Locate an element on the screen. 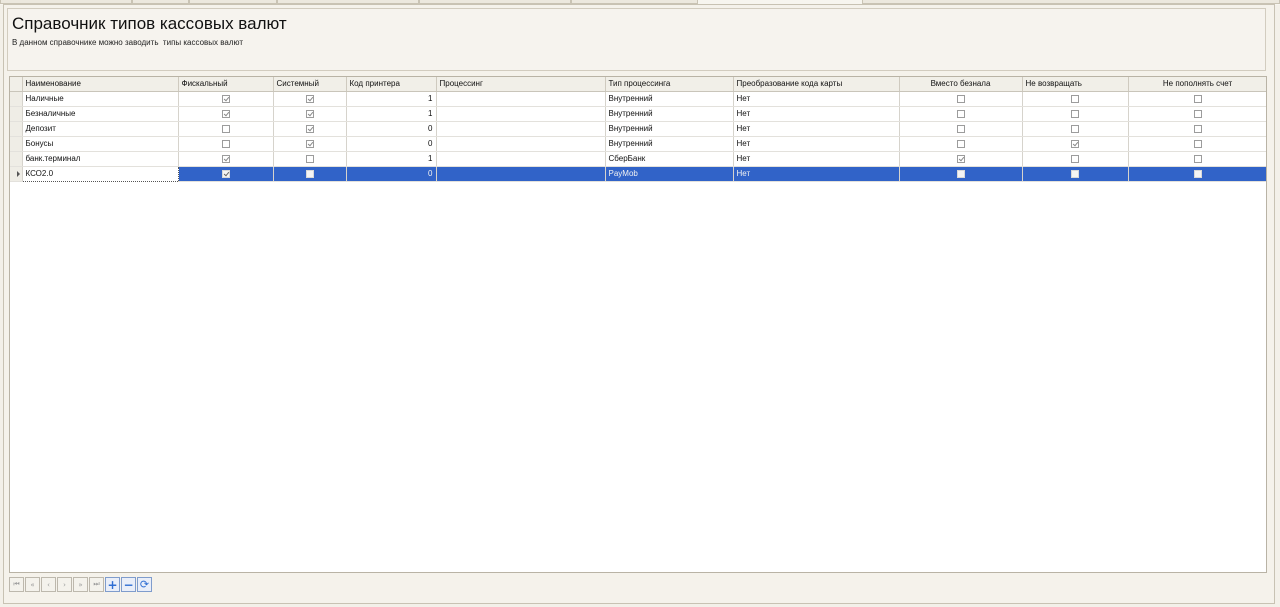  column-header-card-conversion: Преобразование кода карты is located at coordinates (816, 84).